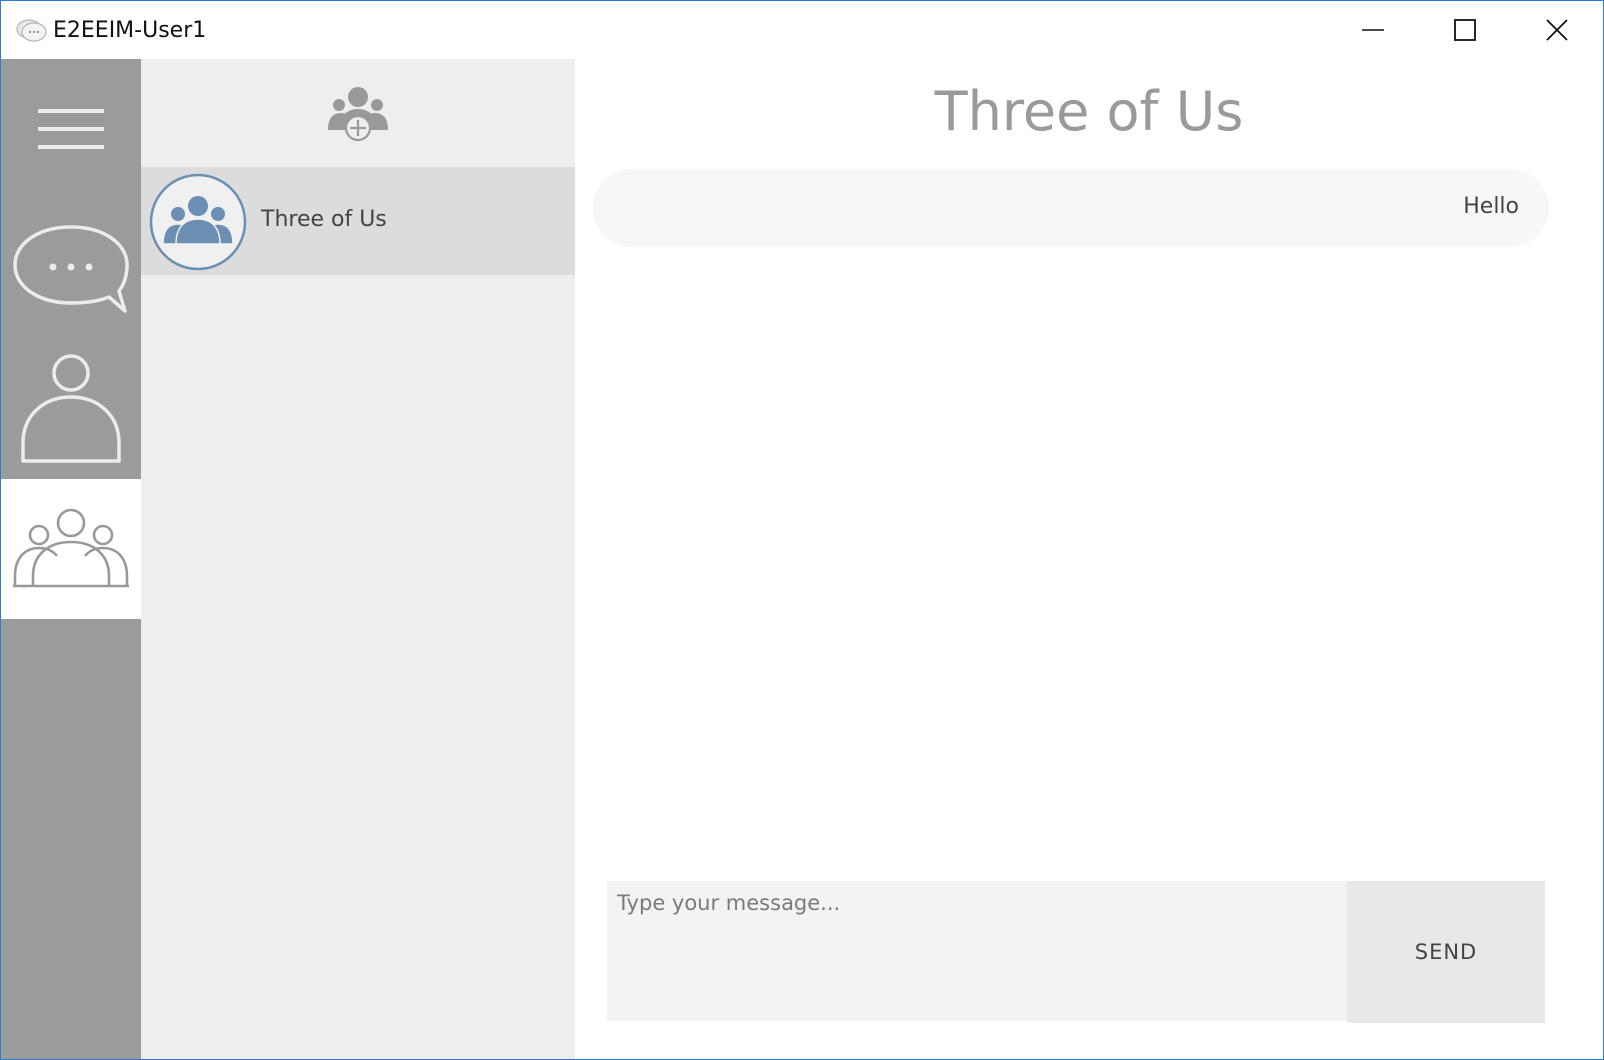 The image size is (1604, 1060). I want to click on nav-chats-button, so click(71, 269).